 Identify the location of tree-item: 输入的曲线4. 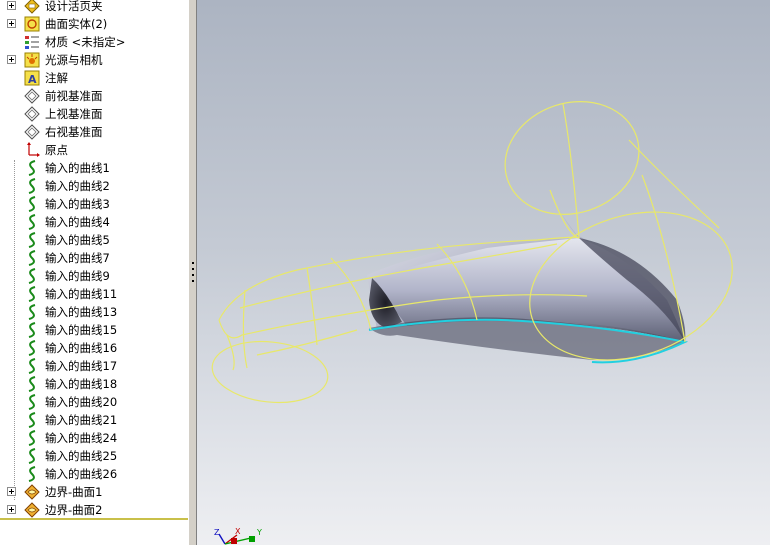
(94, 222).